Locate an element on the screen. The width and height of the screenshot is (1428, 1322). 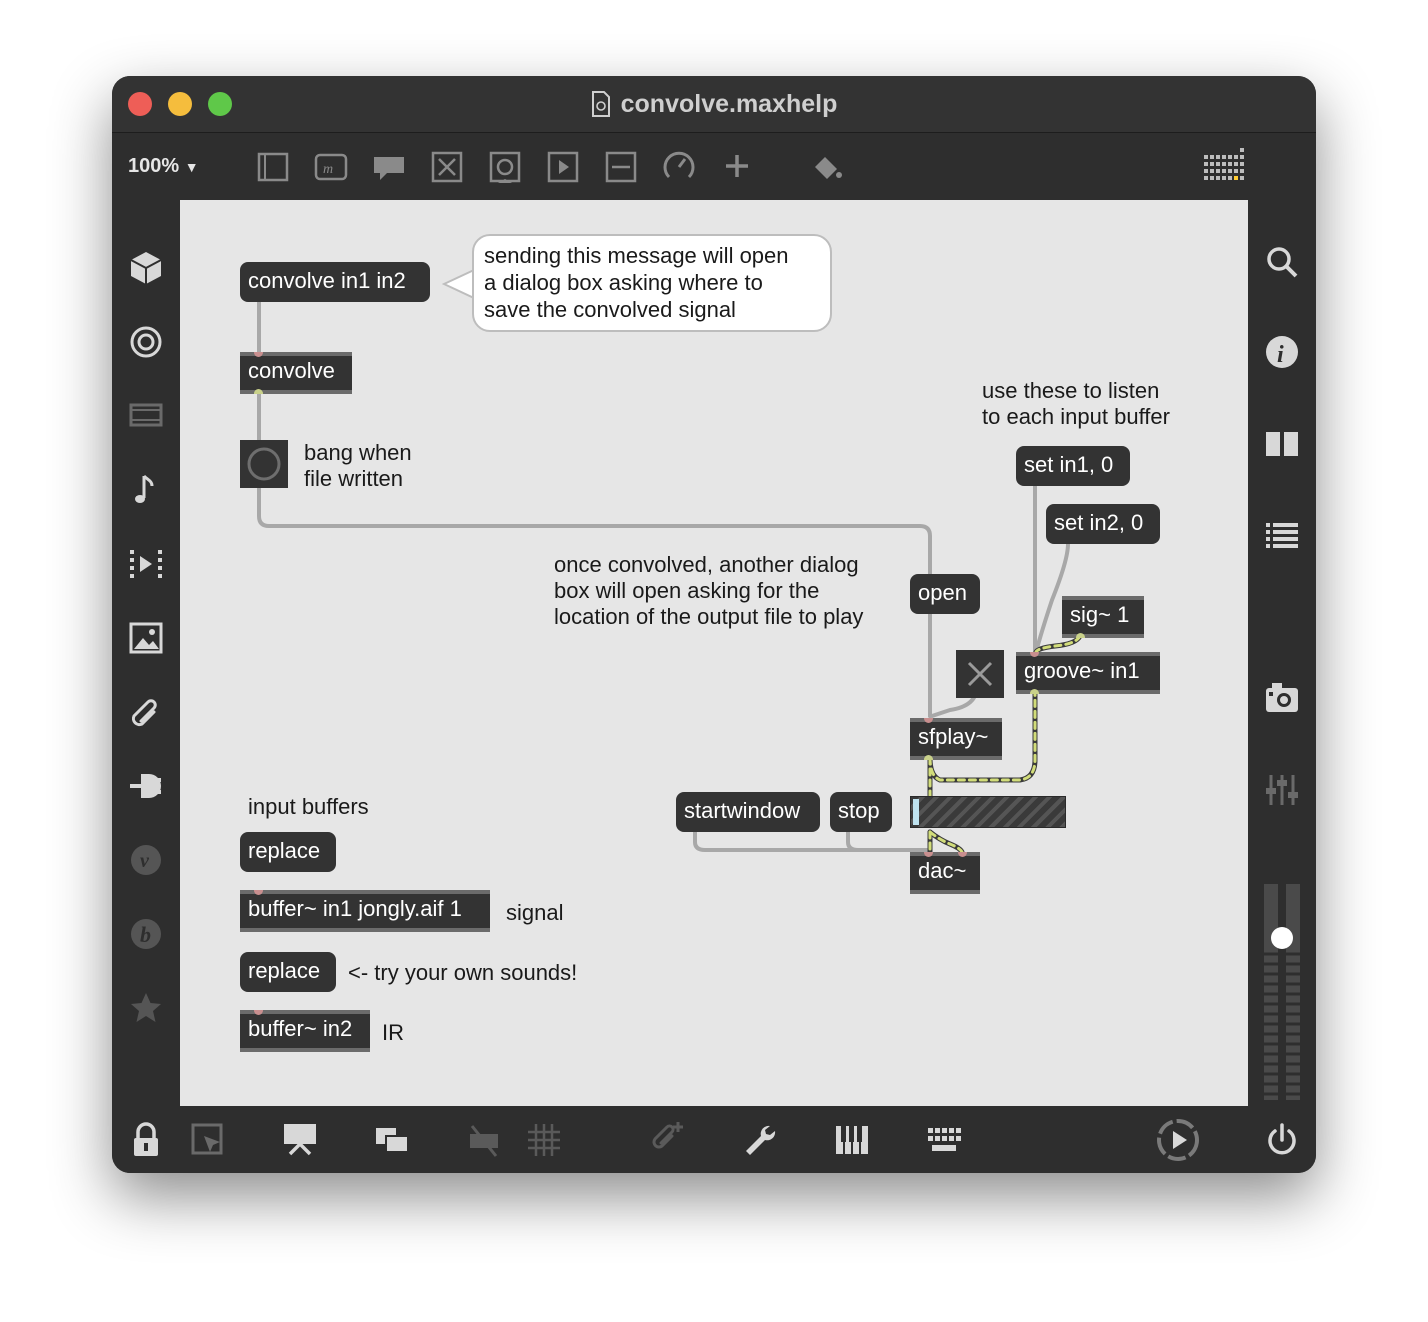
svg-text: v is located at coordinates (145, 861).